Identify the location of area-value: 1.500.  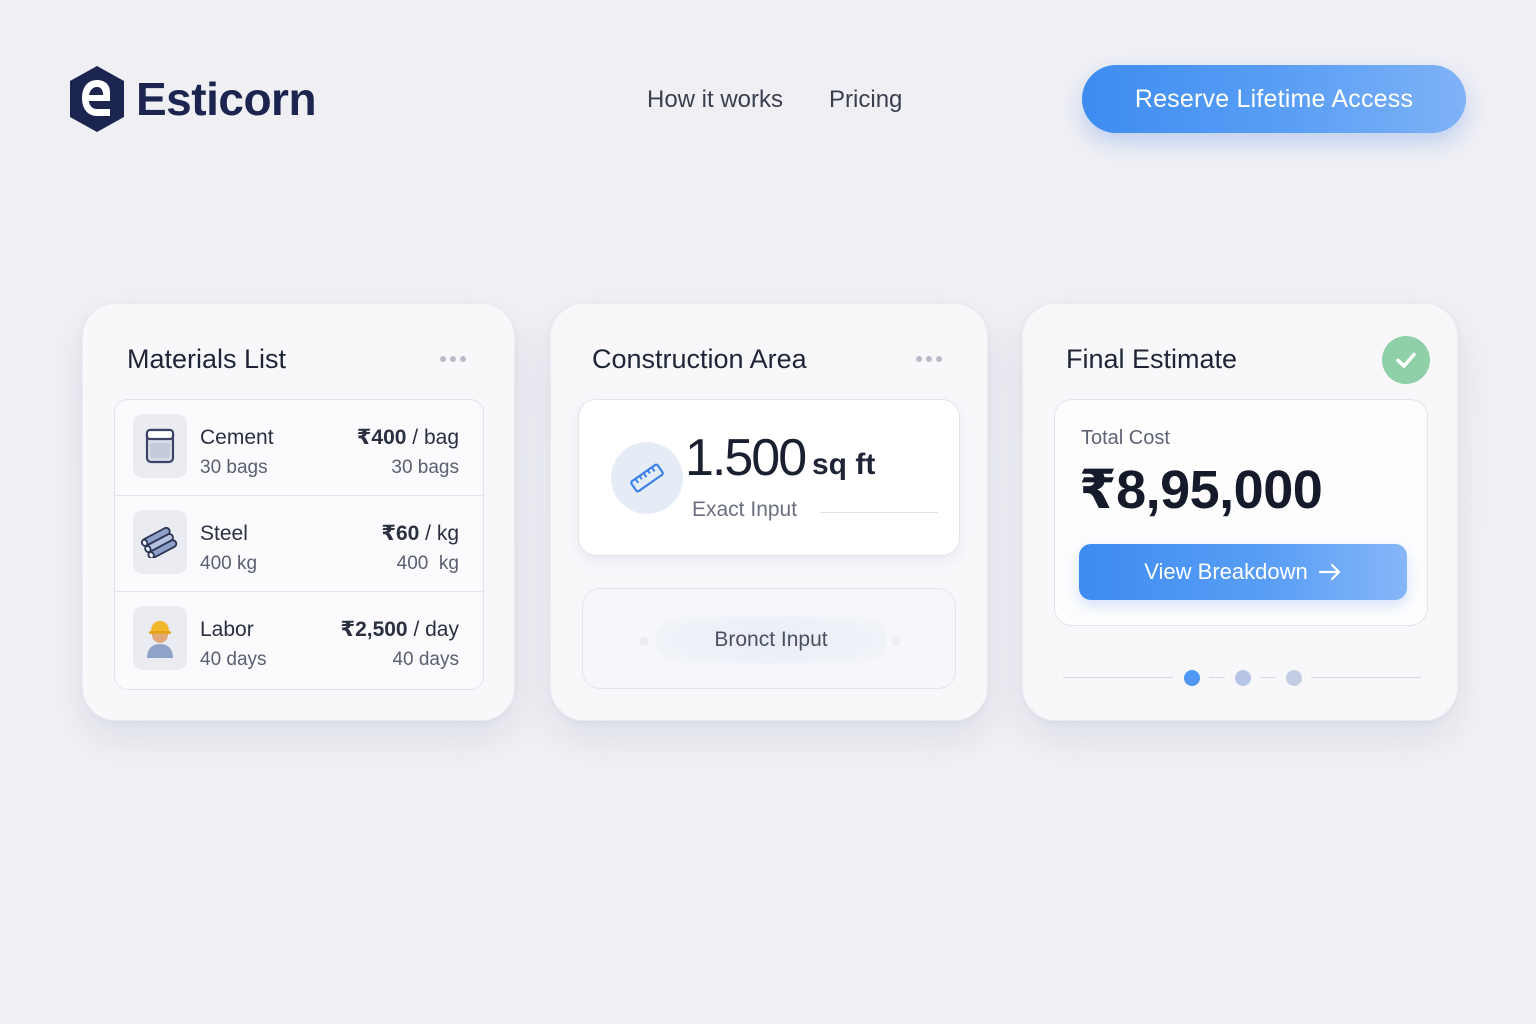
(746, 458).